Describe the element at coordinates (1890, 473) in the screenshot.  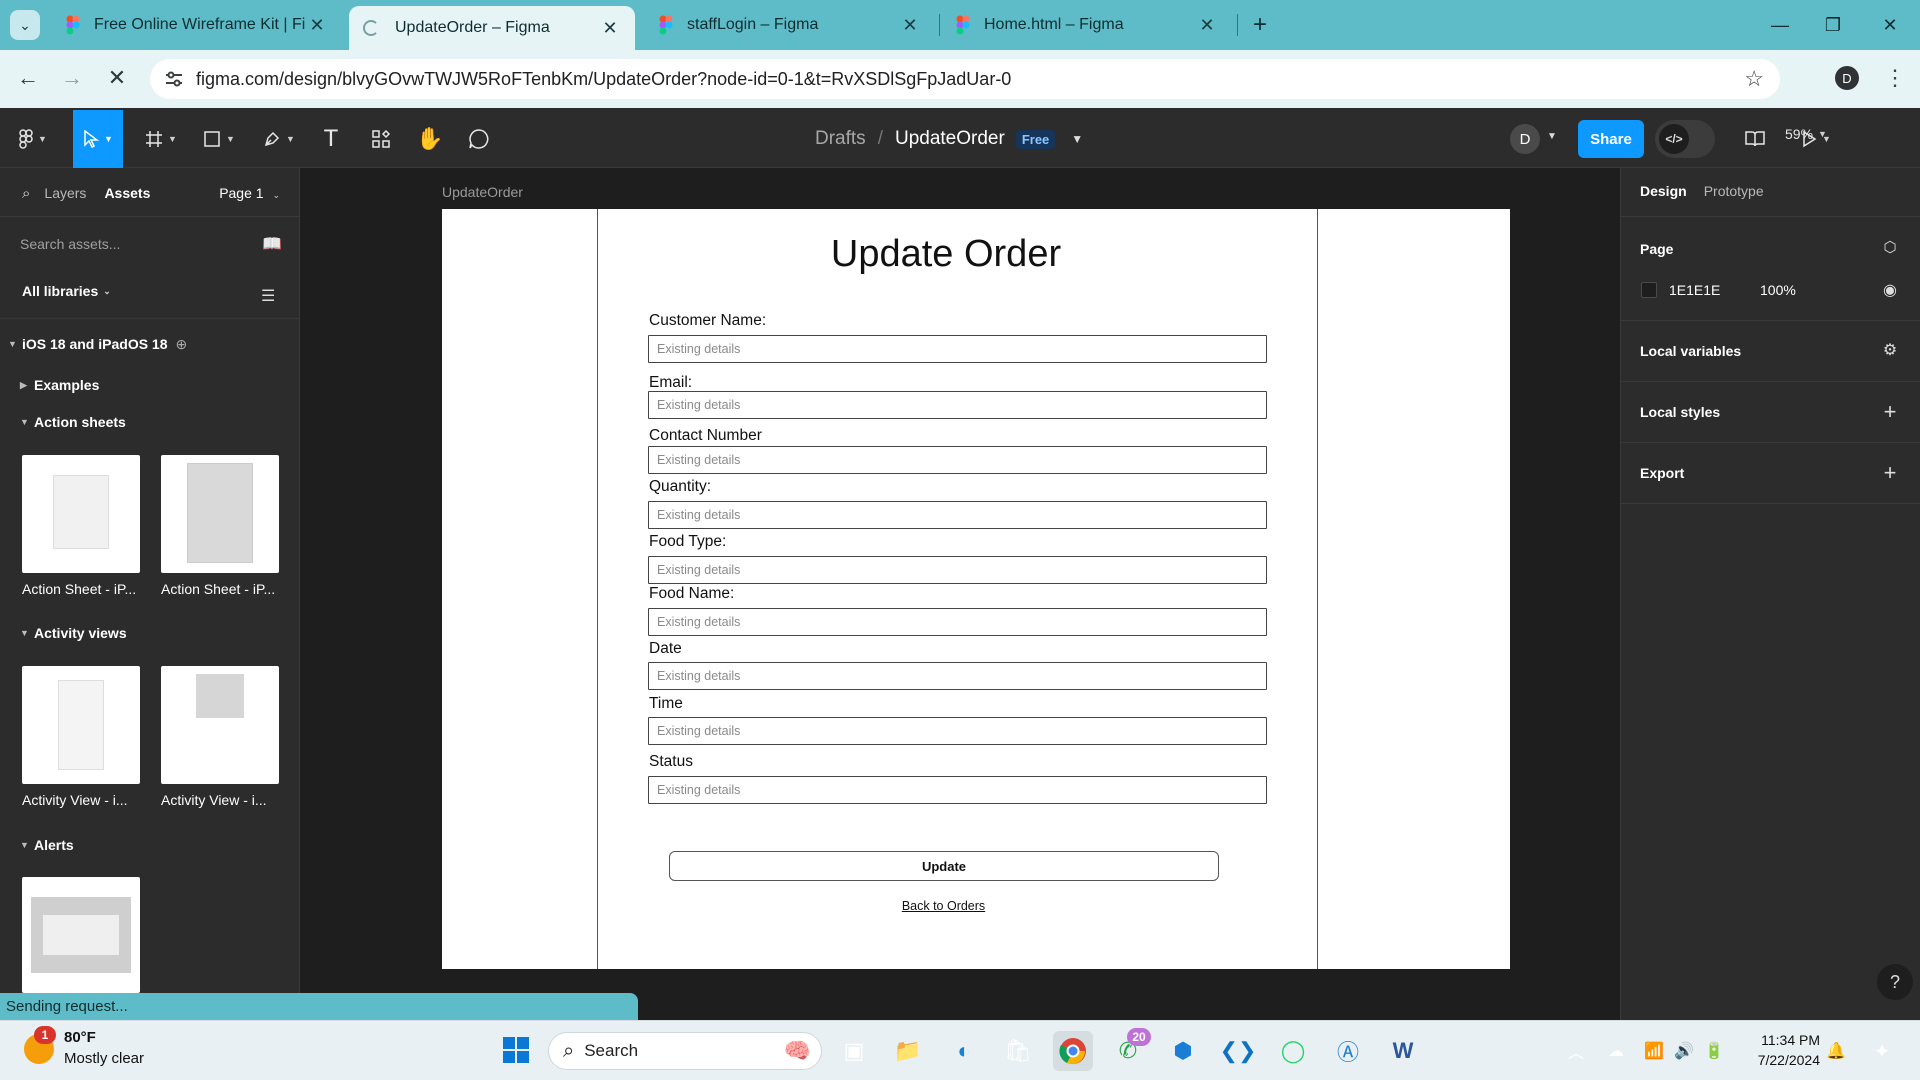
I see `add-export-plus-icon: +` at that location.